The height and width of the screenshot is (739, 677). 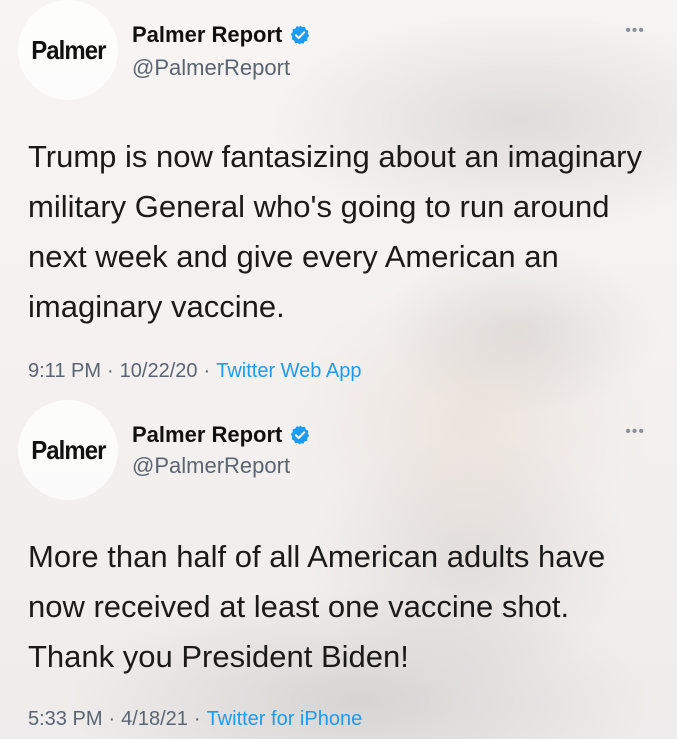 What do you see at coordinates (64, 371) in the screenshot?
I see `tweet-time: 9:11 PM` at bounding box center [64, 371].